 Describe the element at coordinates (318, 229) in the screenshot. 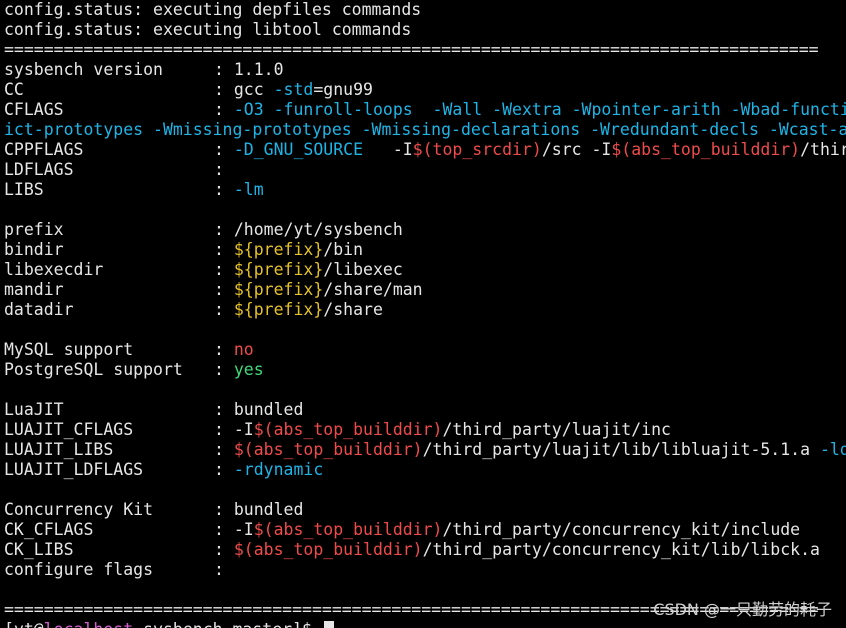

I see `config-value: /home/yt/sysbench` at that location.